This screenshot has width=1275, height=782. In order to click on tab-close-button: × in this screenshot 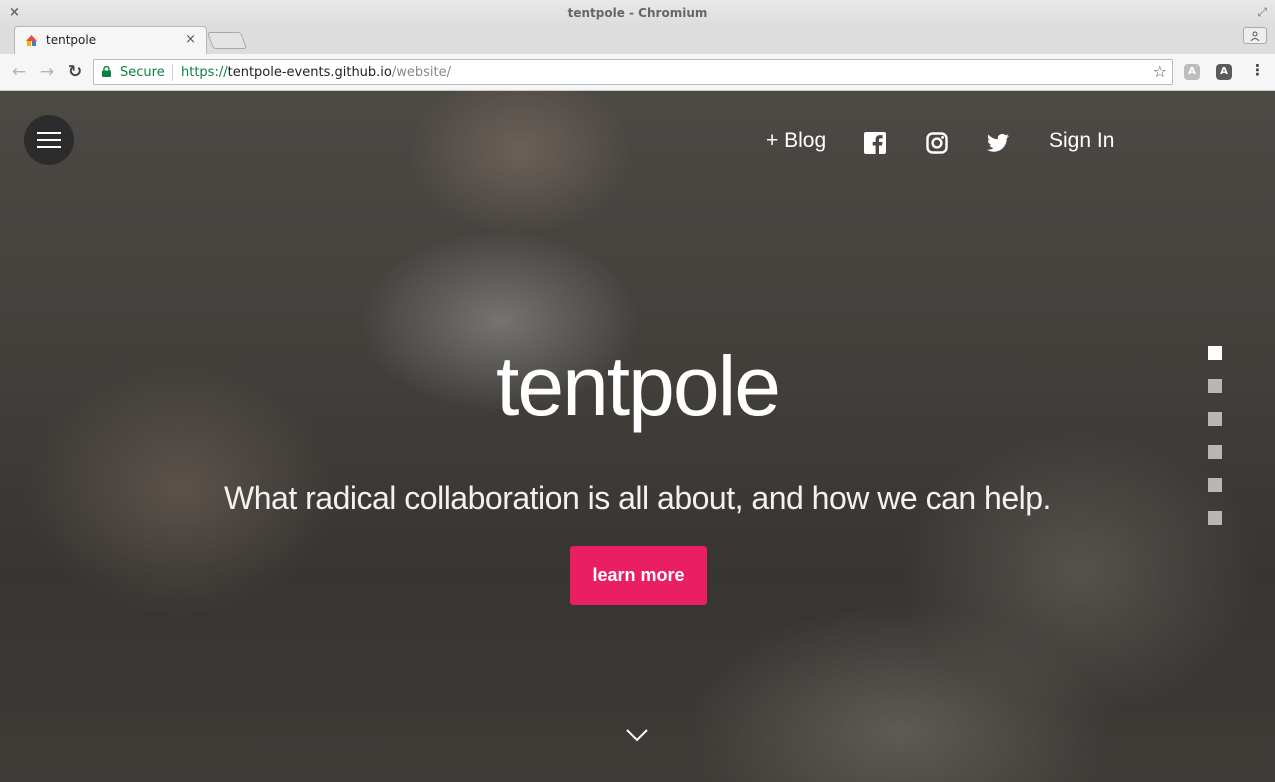, I will do `click(190, 39)`.